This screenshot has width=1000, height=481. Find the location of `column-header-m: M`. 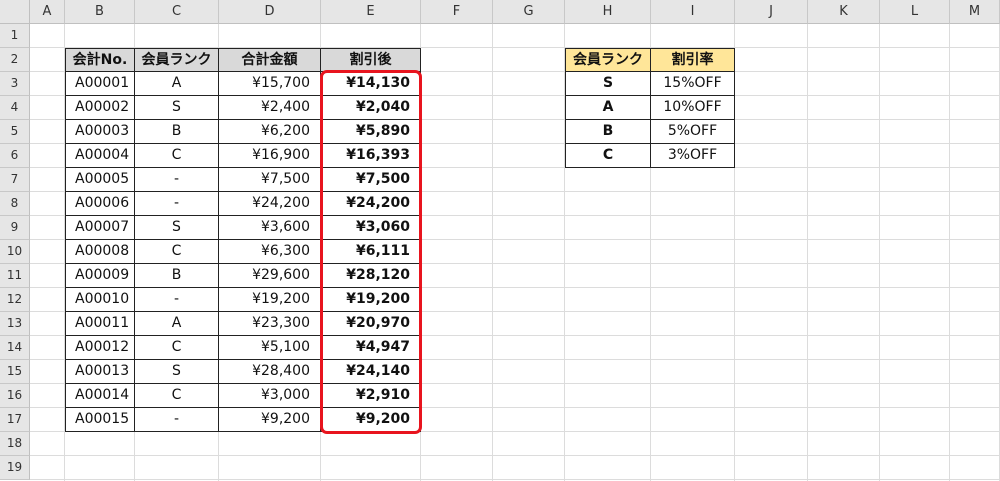

column-header-m: M is located at coordinates (975, 12).